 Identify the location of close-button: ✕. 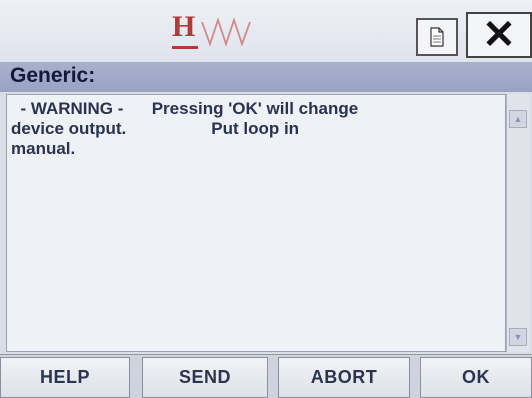
(499, 35).